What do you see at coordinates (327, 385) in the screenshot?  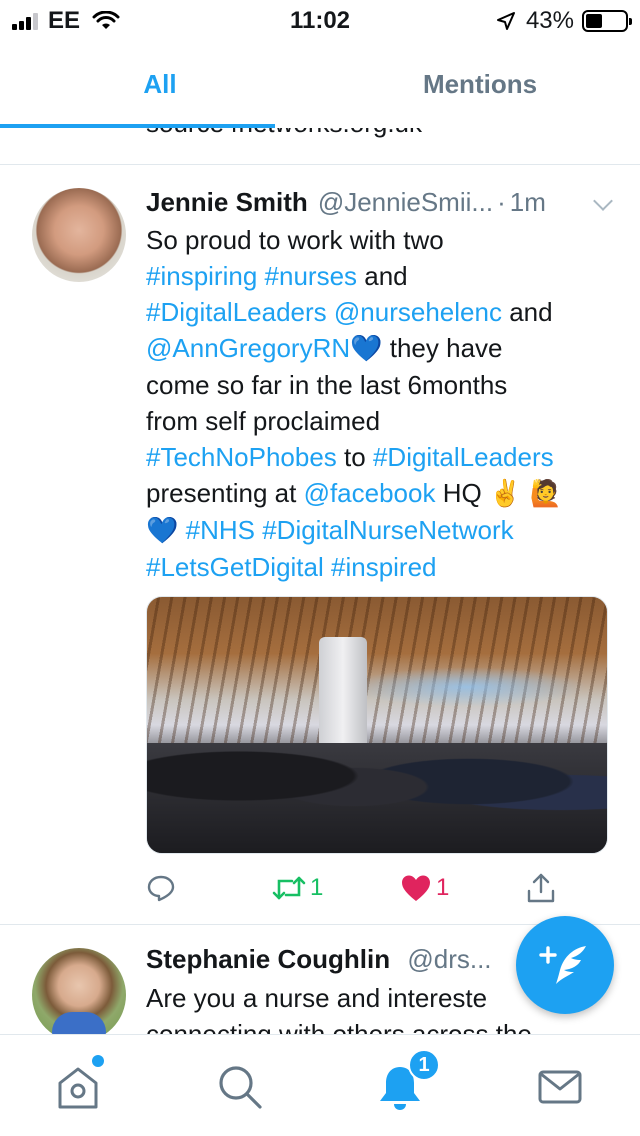 I see `tweet-text-segment: come so far in the last 6months` at bounding box center [327, 385].